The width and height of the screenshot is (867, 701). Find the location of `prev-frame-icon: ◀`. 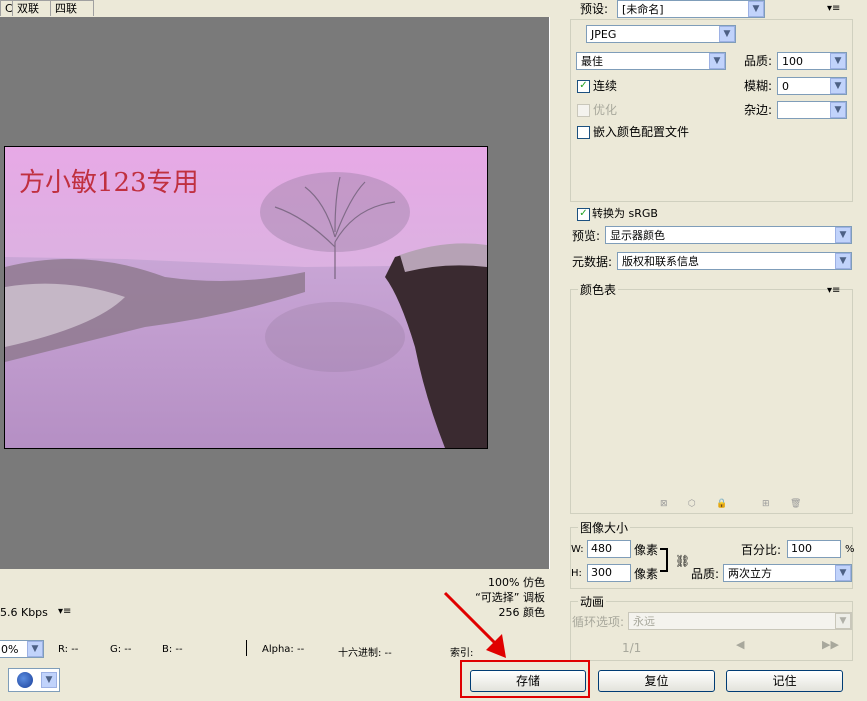

prev-frame-icon: ◀ is located at coordinates (740, 644).